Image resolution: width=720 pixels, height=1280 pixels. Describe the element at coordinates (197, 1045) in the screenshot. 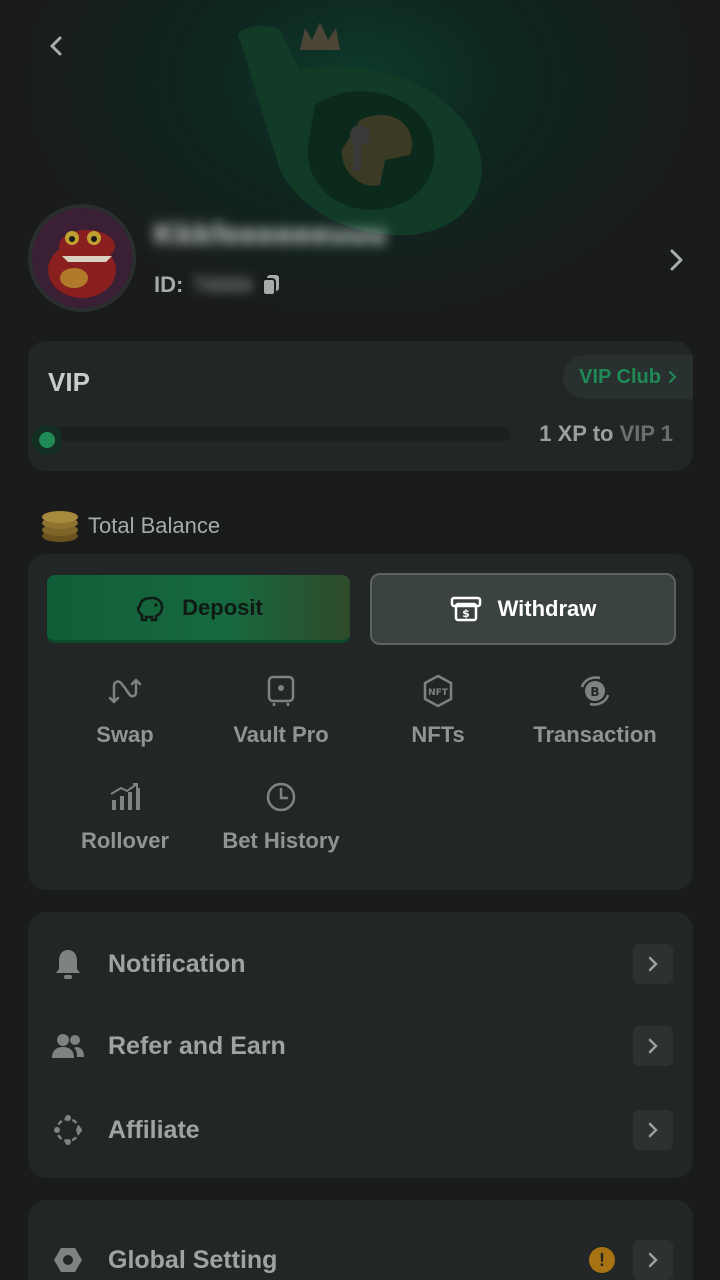

I see `refer-and-earn-label: Refer and Earn` at that location.